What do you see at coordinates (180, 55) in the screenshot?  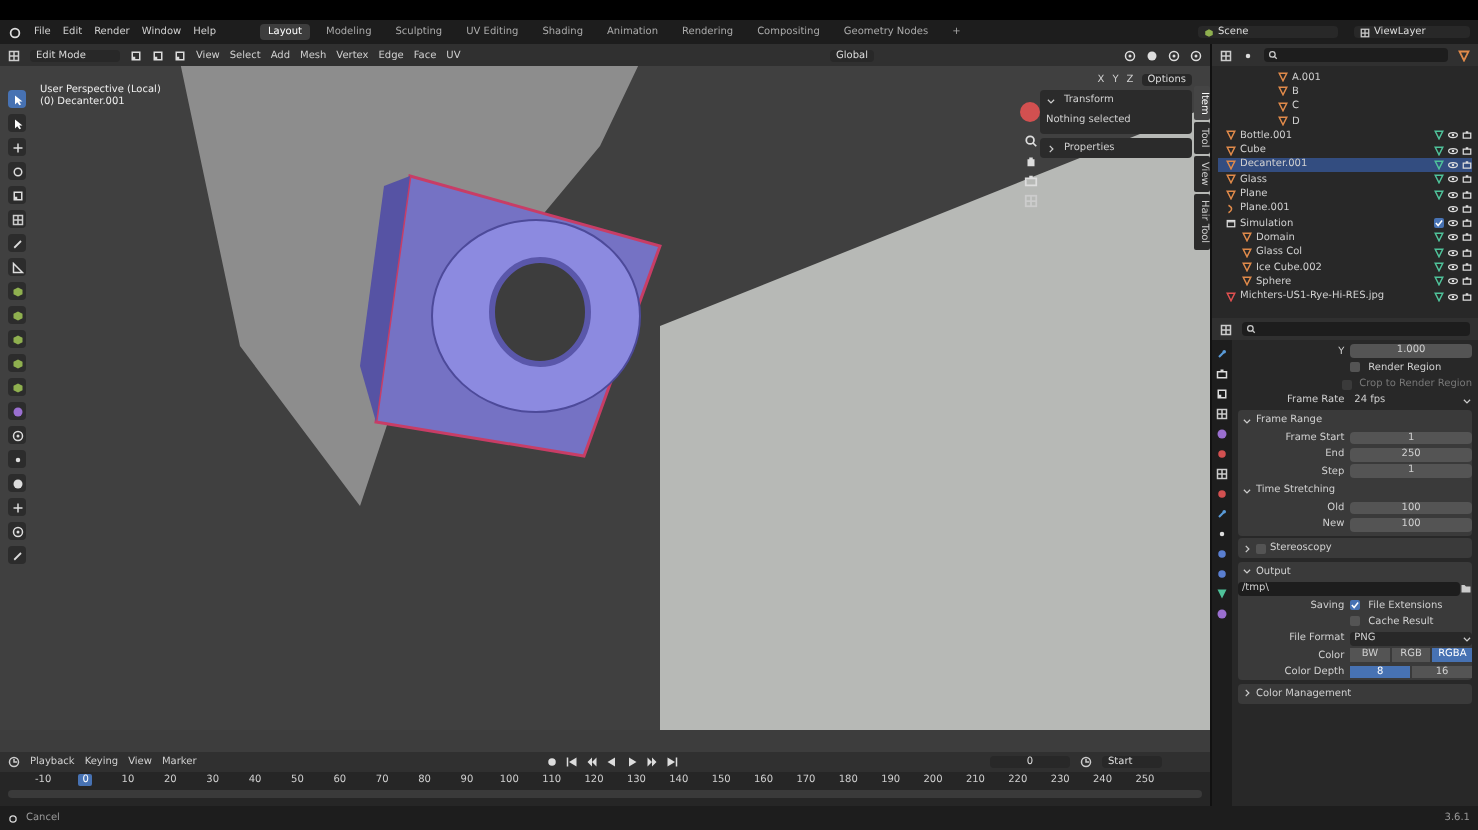 I see `select-face-icon` at bounding box center [180, 55].